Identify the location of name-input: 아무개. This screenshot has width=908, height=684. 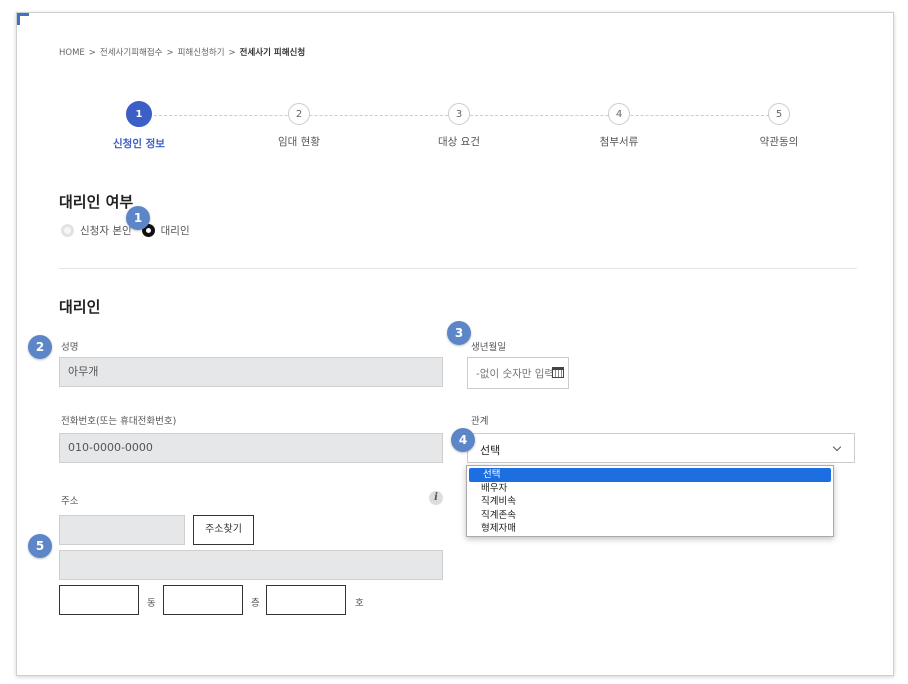
(251, 372).